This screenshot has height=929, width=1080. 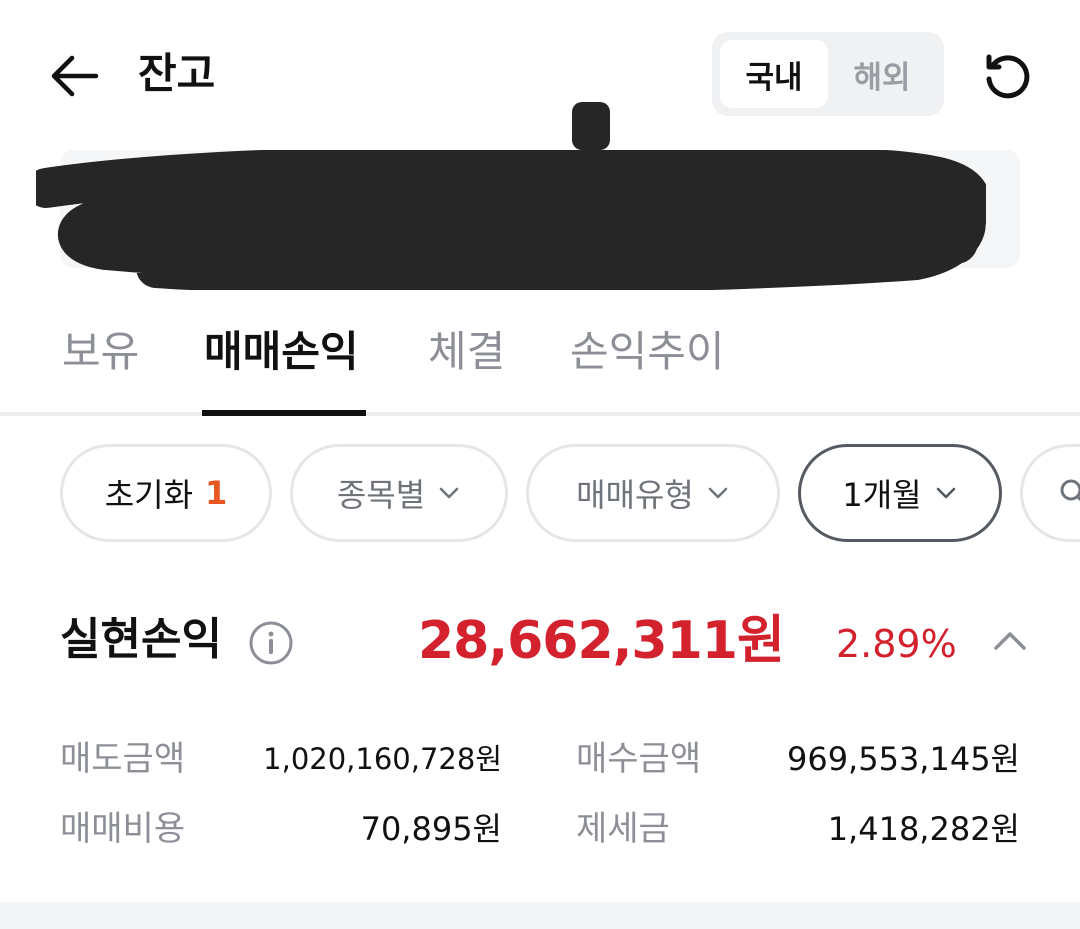 What do you see at coordinates (540, 358) in the screenshot?
I see `tab-bar: 보유 매매손익 체결 손익추이` at bounding box center [540, 358].